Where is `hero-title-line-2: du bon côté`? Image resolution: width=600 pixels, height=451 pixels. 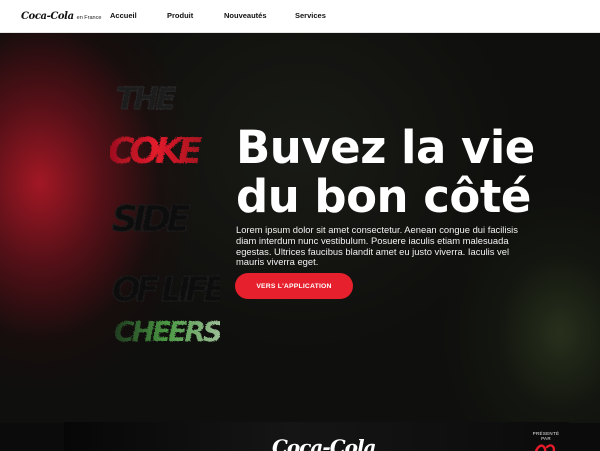 hero-title-line-2: du bon côté is located at coordinates (383, 196).